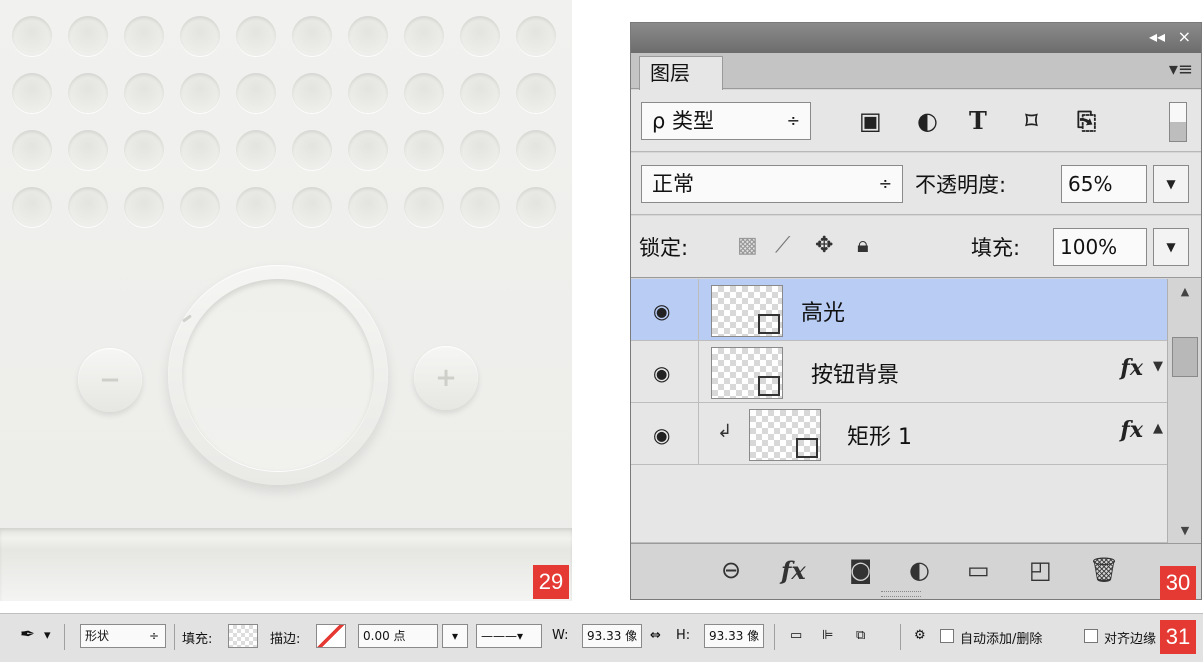 This screenshot has width=1203, height=662. I want to click on effects-collapse-icon: ▲, so click(1158, 428).